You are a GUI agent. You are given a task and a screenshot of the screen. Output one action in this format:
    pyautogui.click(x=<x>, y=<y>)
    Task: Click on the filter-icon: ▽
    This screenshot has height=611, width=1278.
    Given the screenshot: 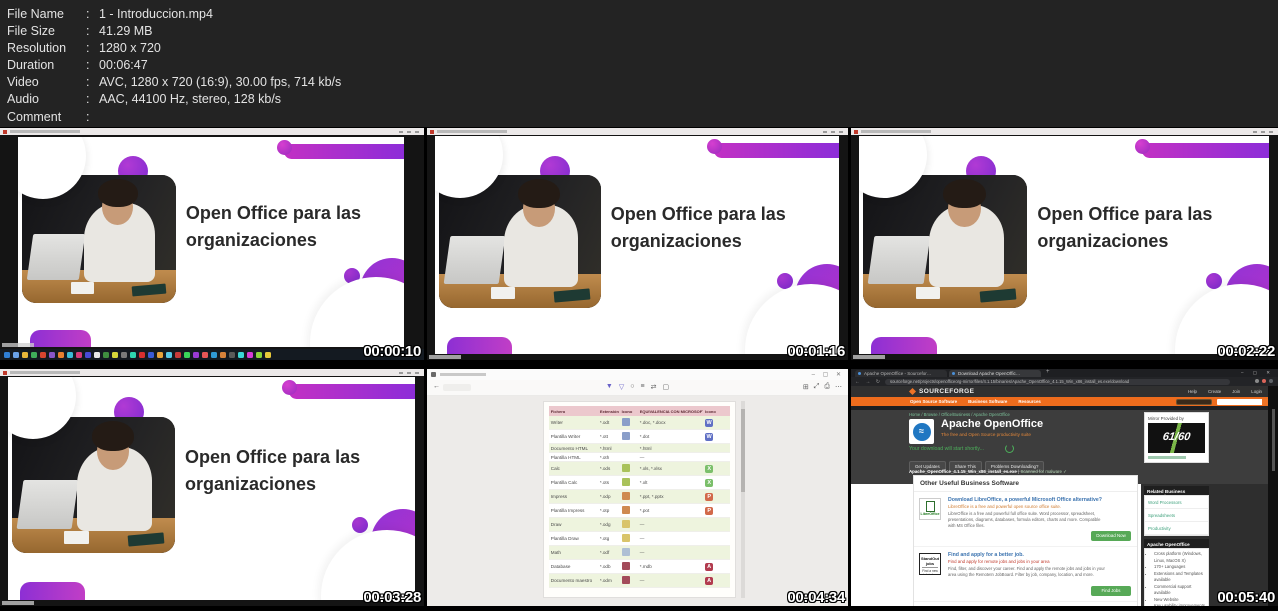 What is the action you would take?
    pyautogui.click(x=621, y=387)
    